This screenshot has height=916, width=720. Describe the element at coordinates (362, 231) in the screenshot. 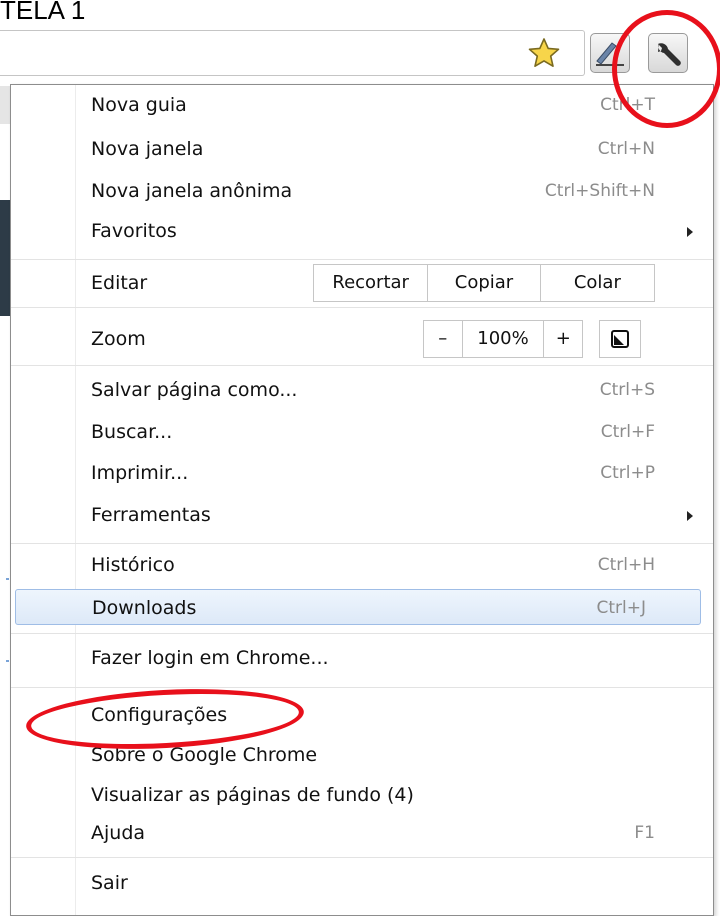

I see `menu-item-bookmarks: Favoritos` at that location.